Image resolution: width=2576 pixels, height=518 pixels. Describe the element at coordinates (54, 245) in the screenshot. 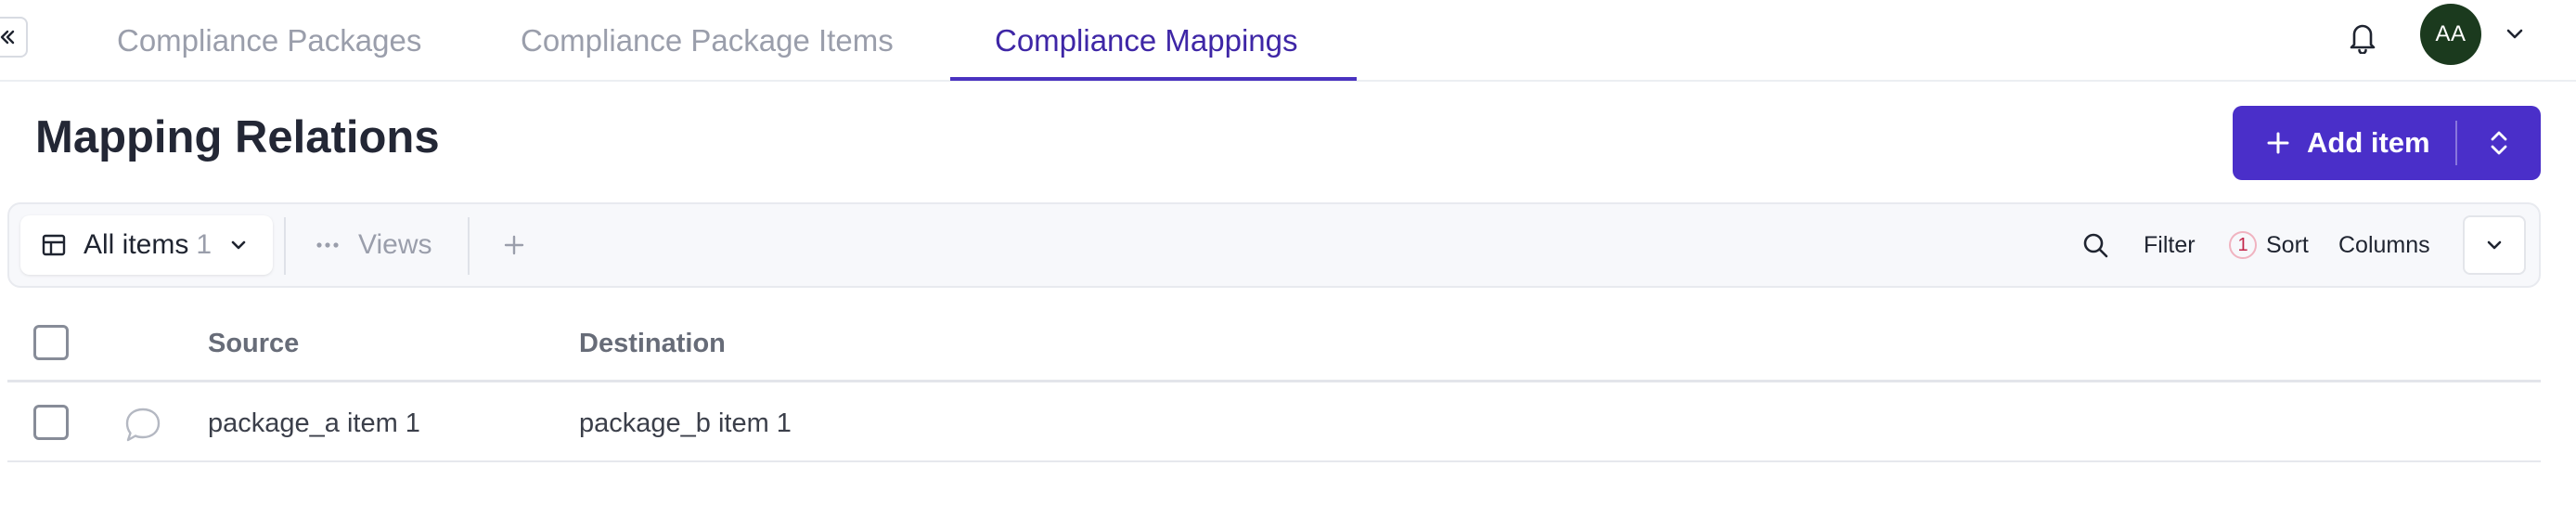

I see `table-grid-icon` at that location.